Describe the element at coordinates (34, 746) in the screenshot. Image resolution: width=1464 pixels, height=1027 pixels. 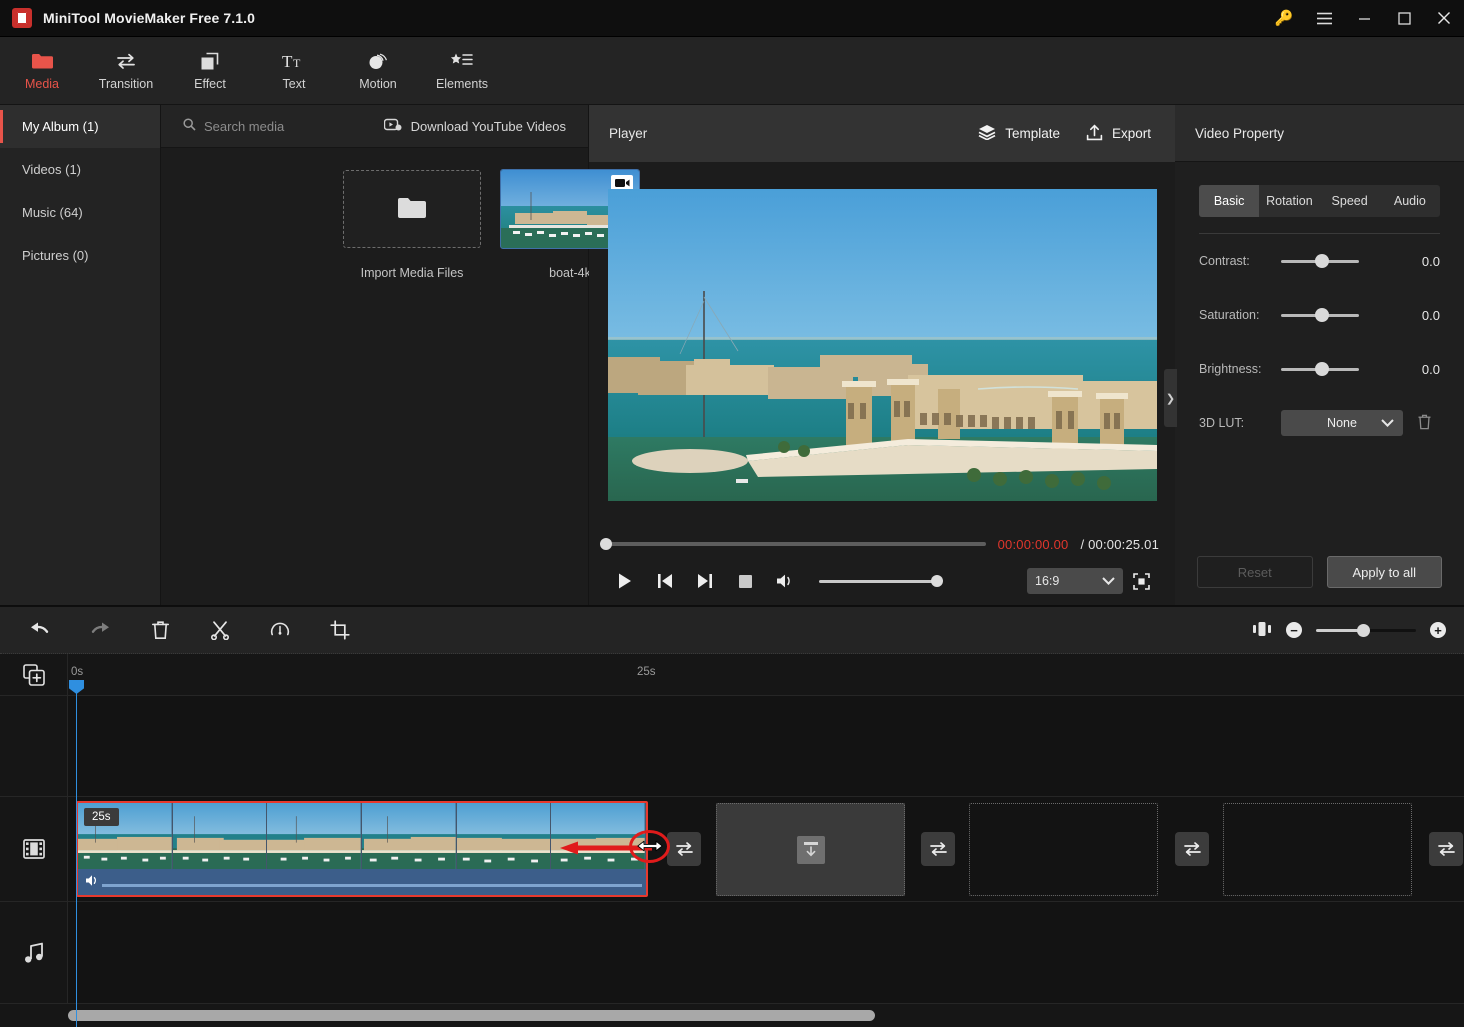
I see `track-head-overlay` at that location.